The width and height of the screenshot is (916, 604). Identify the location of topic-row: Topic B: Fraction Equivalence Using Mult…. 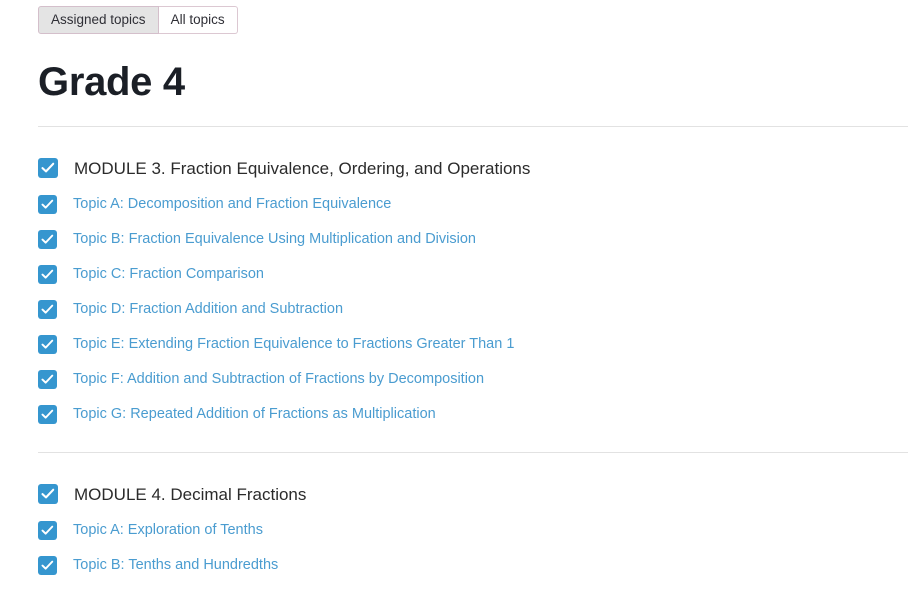
(477, 239).